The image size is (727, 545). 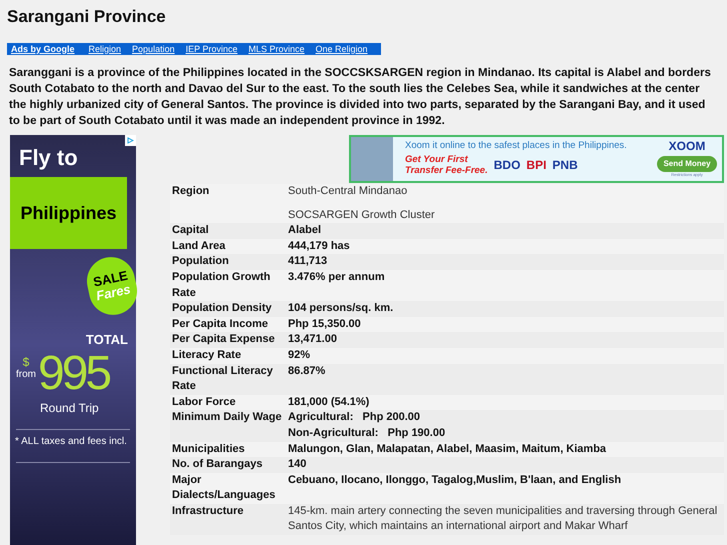 I want to click on ad-trip: Round Trip, so click(x=69, y=408).